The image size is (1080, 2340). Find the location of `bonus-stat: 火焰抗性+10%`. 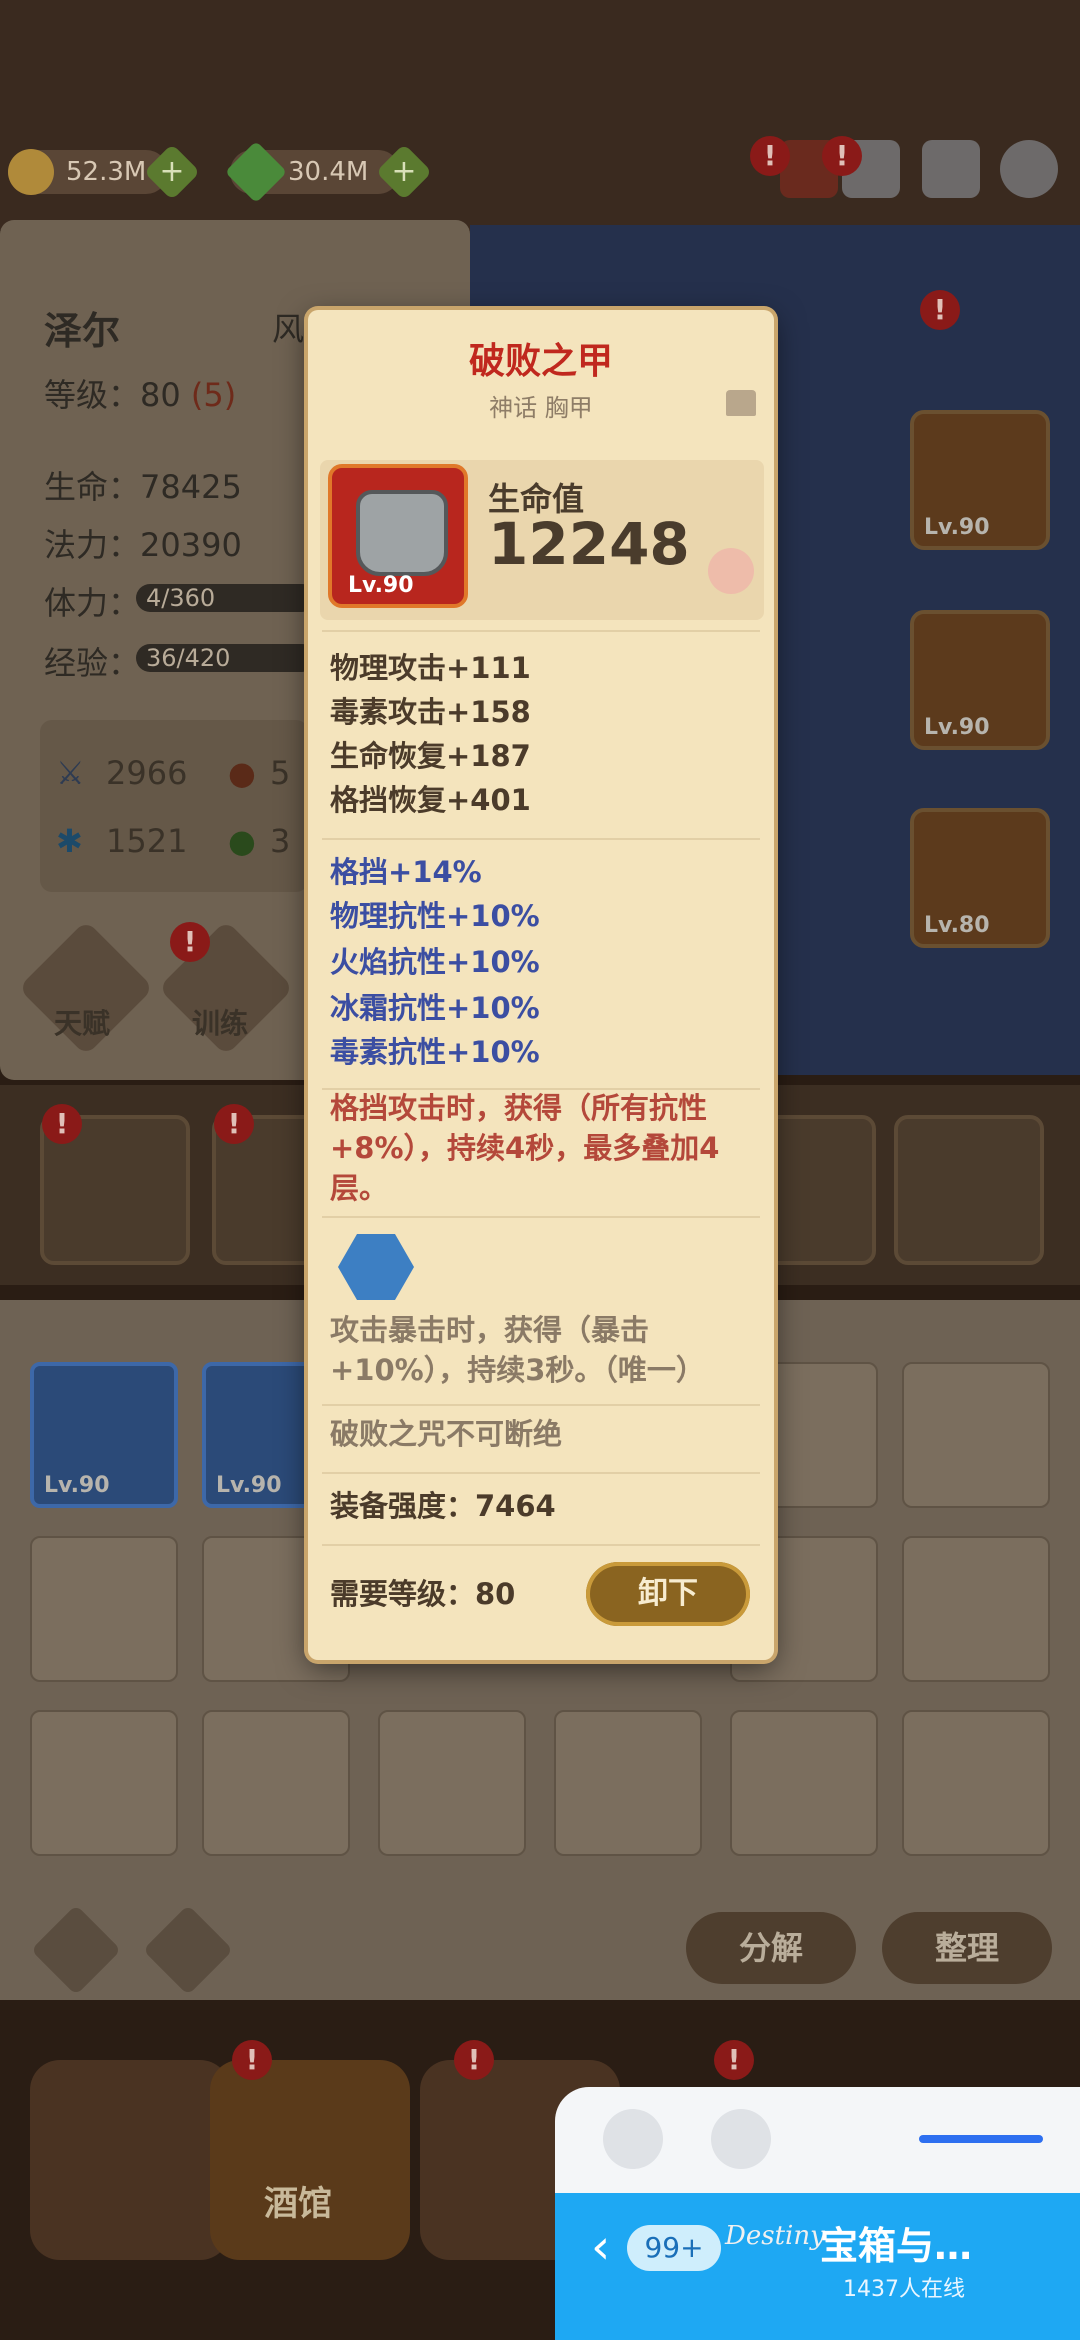

bonus-stat: 火焰抗性+10% is located at coordinates (435, 962).